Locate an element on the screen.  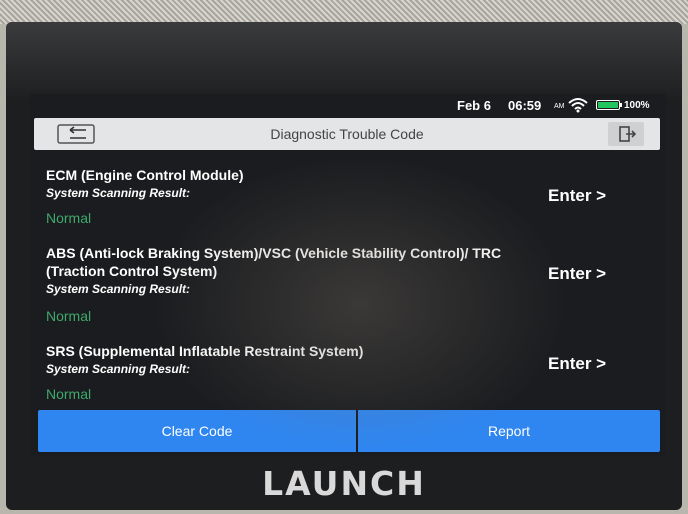
status-bar: Feb 6 06:59 AM 100% is located at coordinates (348, 105).